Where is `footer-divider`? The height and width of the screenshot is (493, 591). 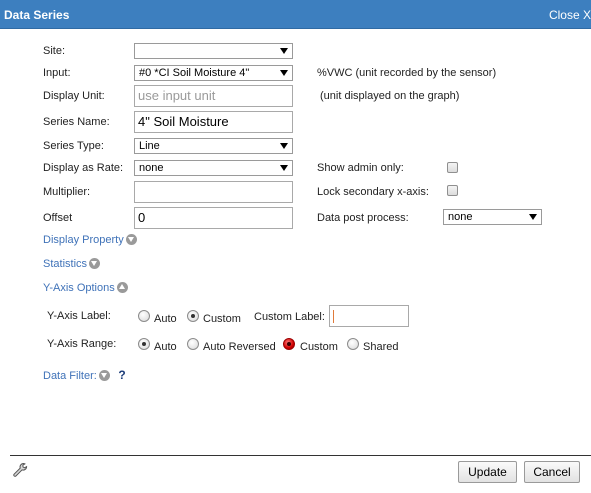
footer-divider is located at coordinates (300, 455).